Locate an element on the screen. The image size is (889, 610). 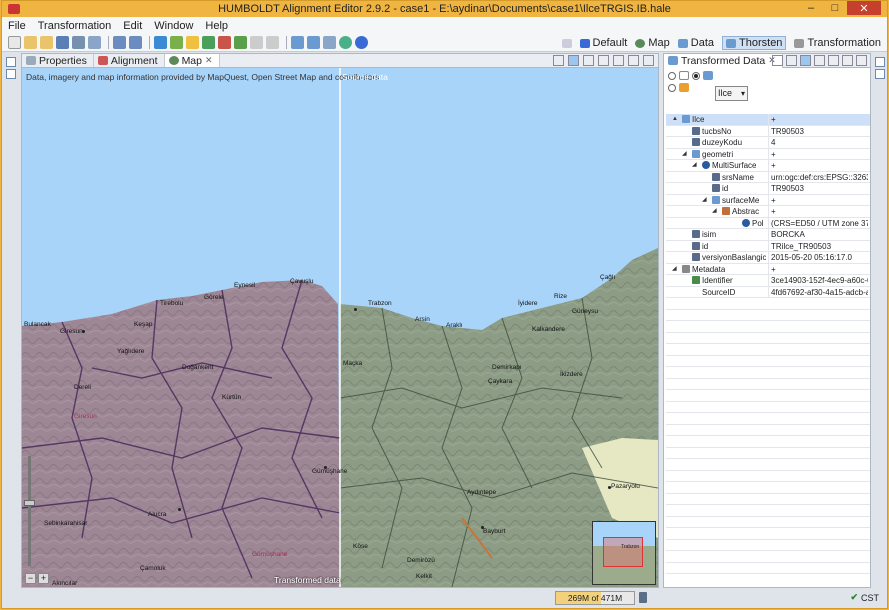
pointer-tool-icon is located at coordinates (558, 60).